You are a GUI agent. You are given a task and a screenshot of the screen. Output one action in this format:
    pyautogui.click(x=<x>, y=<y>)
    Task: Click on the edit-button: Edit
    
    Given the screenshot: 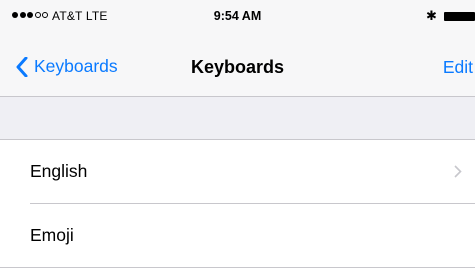 What is the action you would take?
    pyautogui.click(x=458, y=67)
    